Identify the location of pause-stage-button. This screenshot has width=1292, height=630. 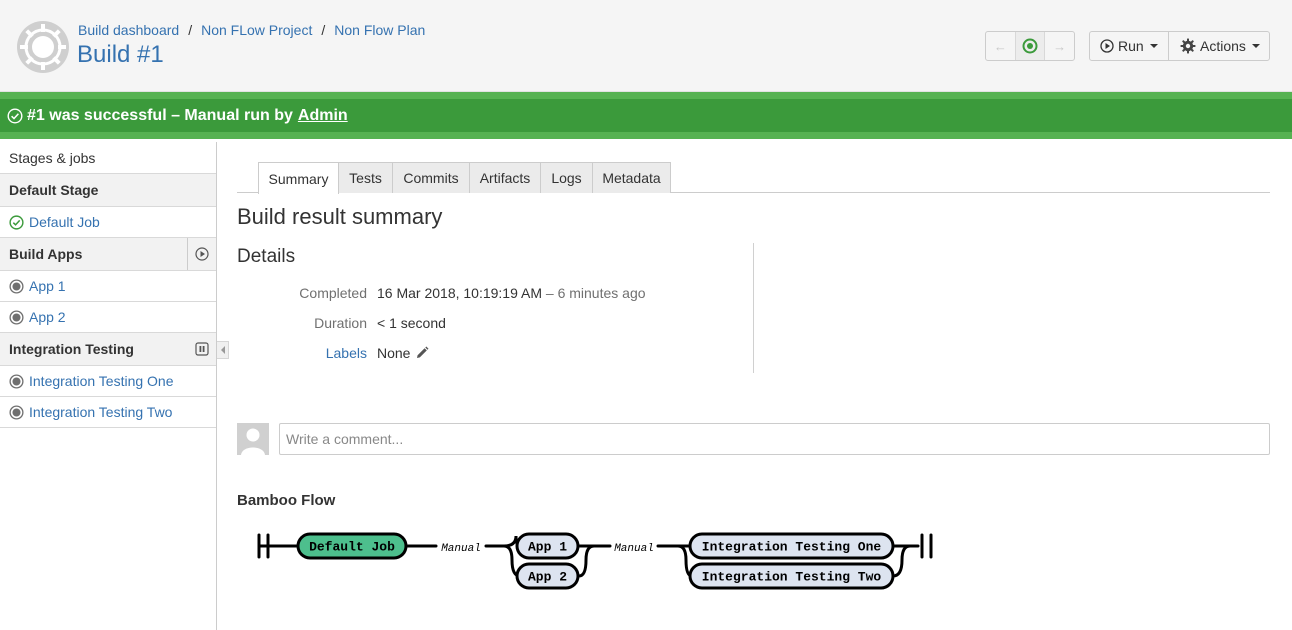
(201, 349).